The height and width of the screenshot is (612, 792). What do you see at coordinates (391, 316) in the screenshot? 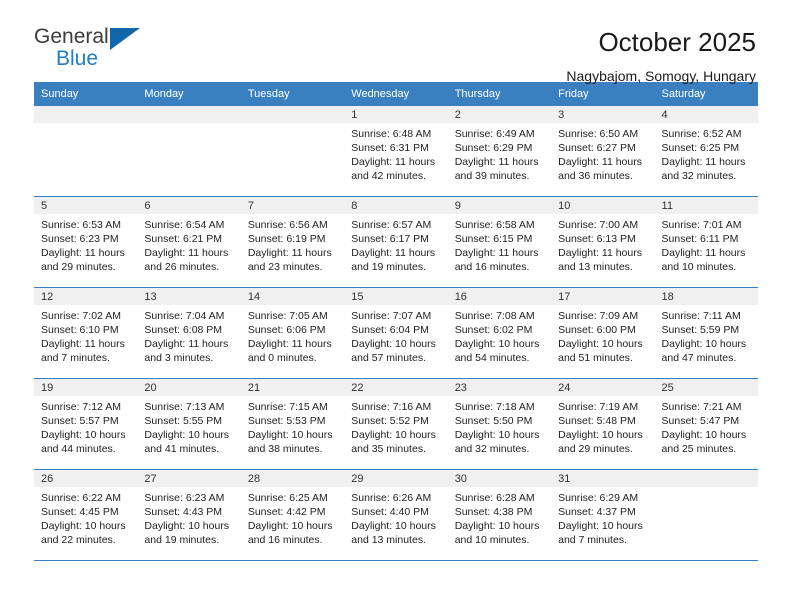
I see `day-detail-sunrise: Sunrise: 7:07 AM` at bounding box center [391, 316].